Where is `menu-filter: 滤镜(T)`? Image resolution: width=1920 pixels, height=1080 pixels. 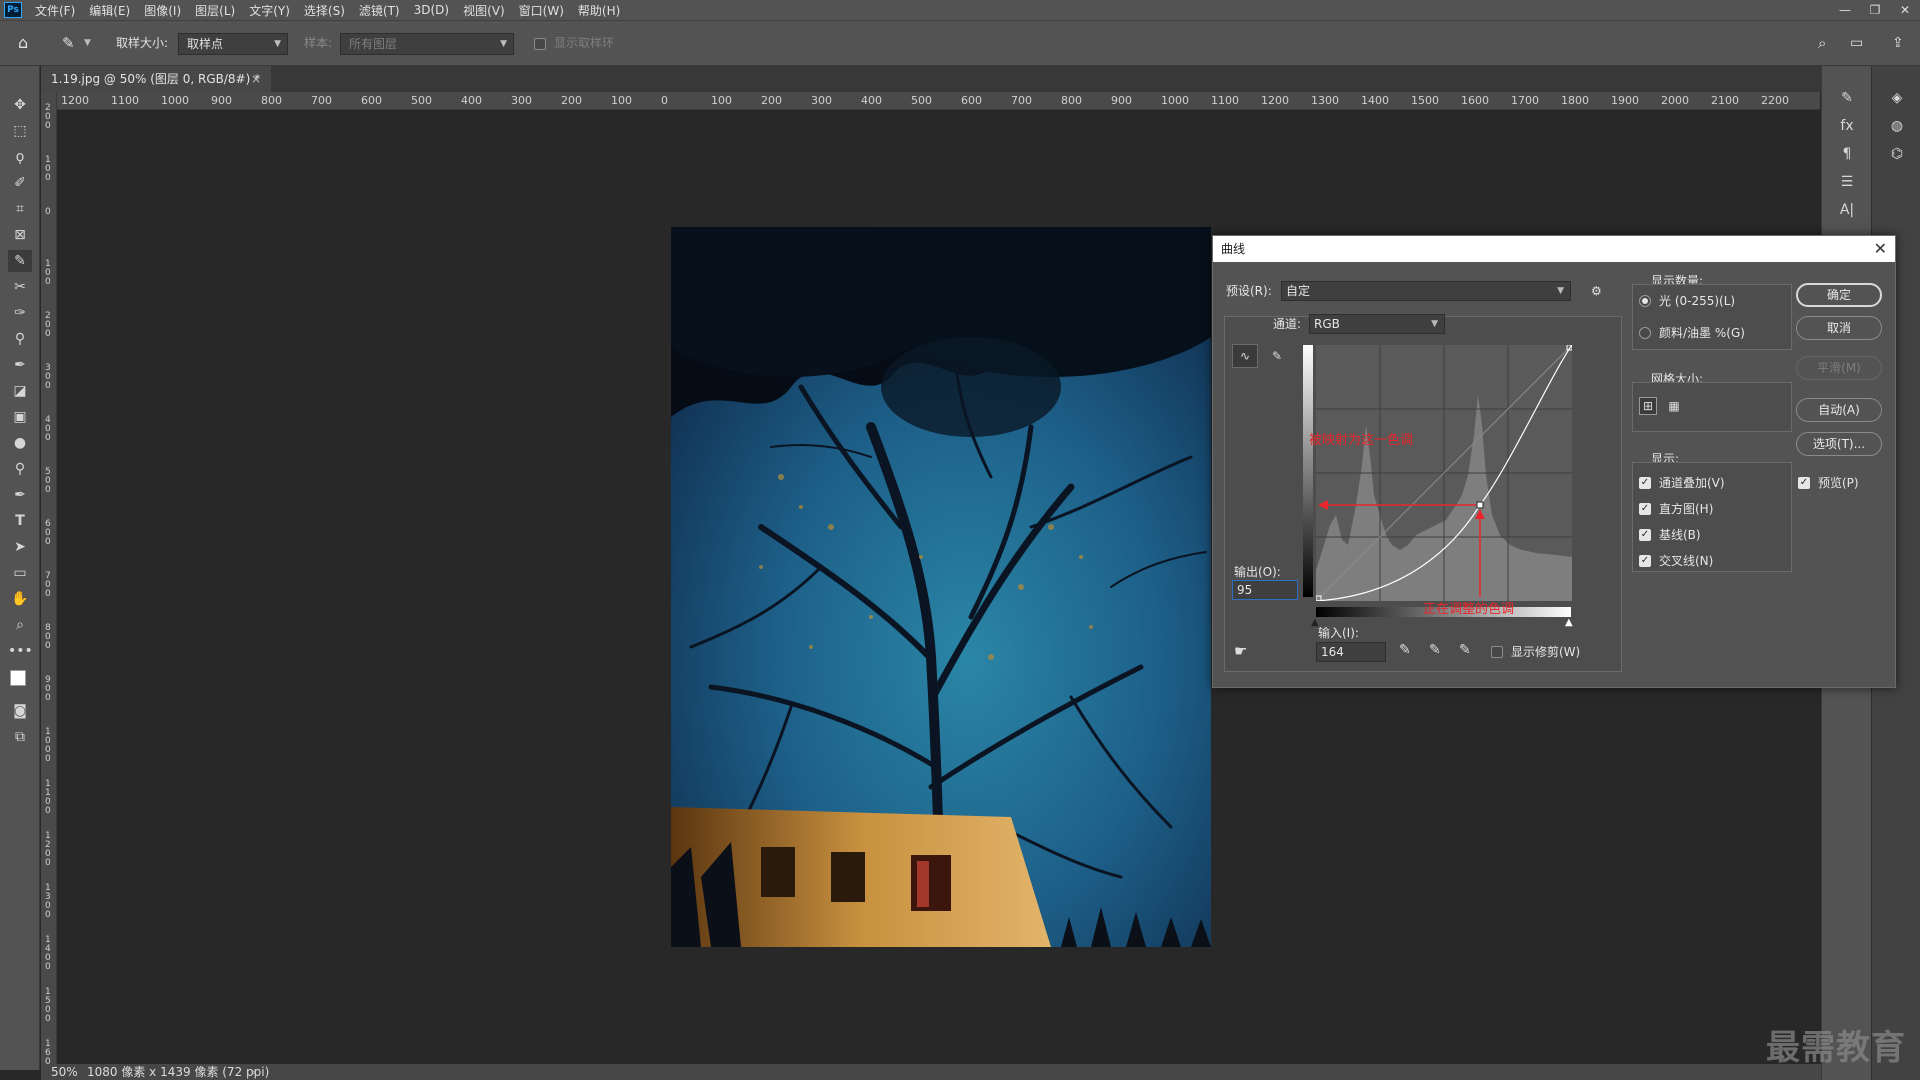
menu-filter: 滤镜(T) is located at coordinates (379, 10).